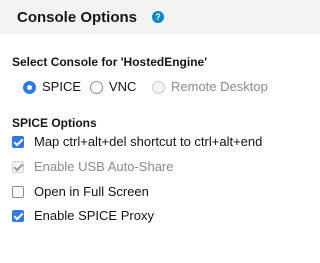  What do you see at coordinates (94, 215) in the screenshot?
I see `checkbox-label-spice-proxy: Enable SPICE Proxy` at bounding box center [94, 215].